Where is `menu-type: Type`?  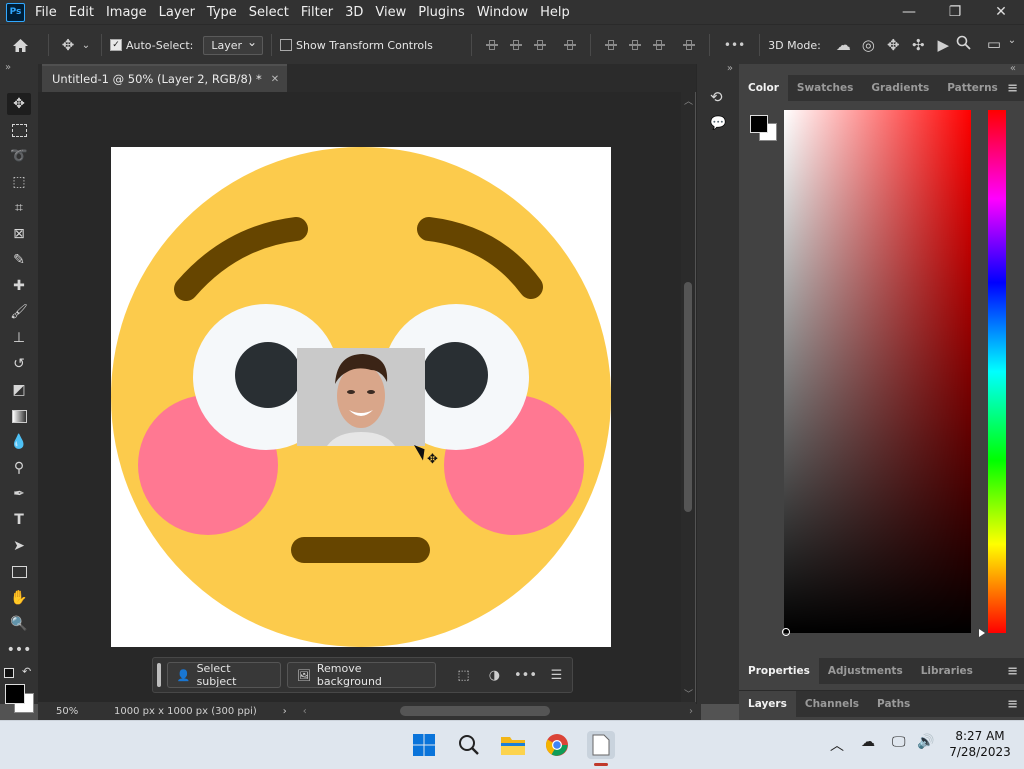 menu-type: Type is located at coordinates (226, 12).